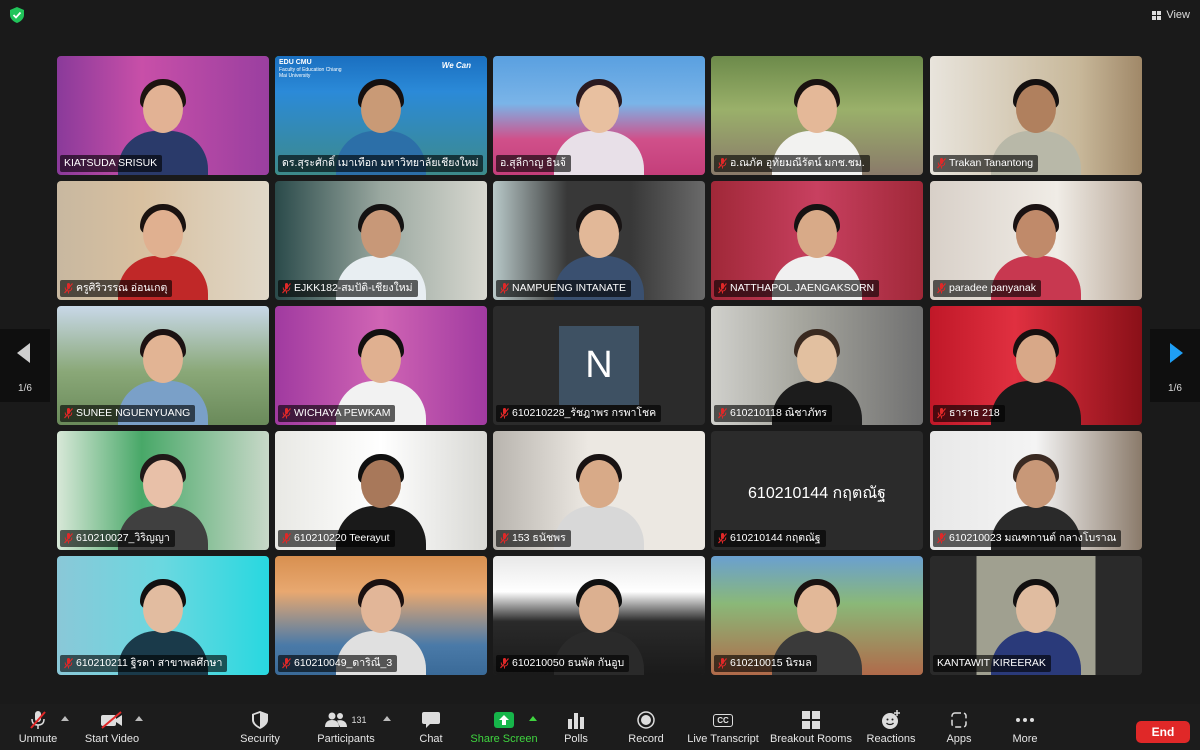  What do you see at coordinates (959, 729) in the screenshot?
I see `apps-button: Apps` at bounding box center [959, 729].